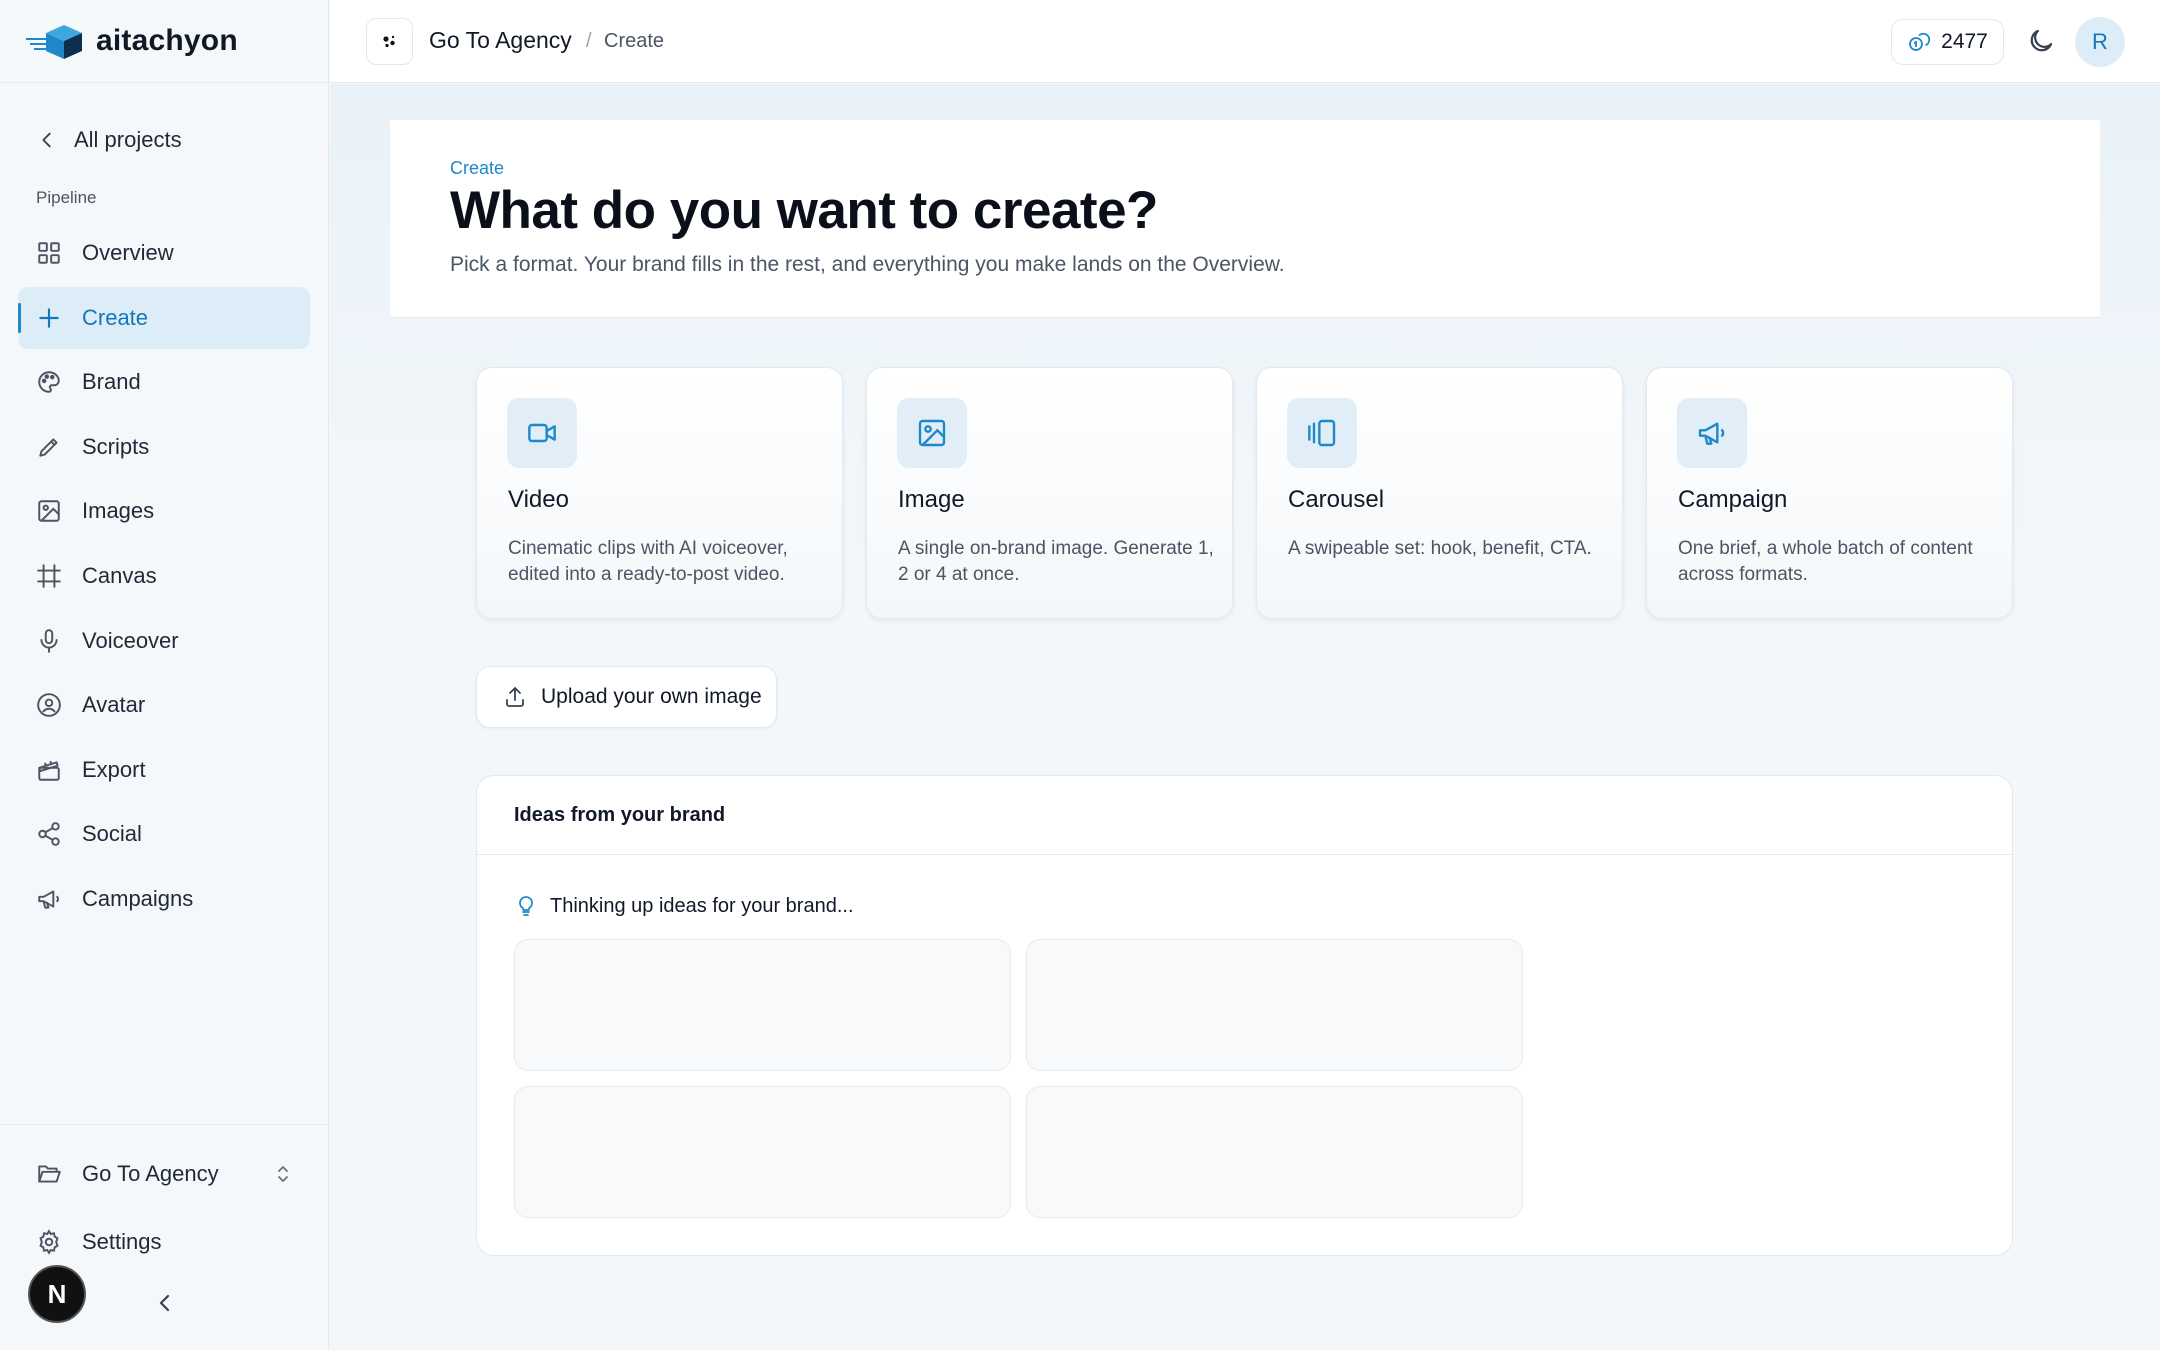  Describe the element at coordinates (57, 1294) in the screenshot. I see `dev-badge: N` at that location.